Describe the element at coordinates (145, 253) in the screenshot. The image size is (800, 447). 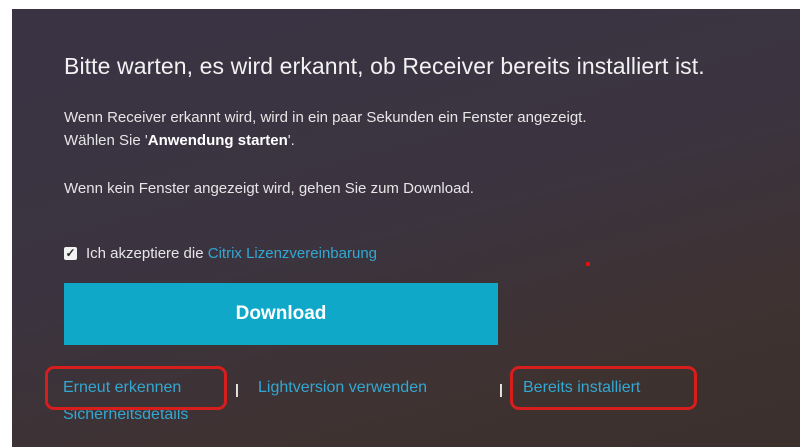
I see `license-label: Ich akzeptiere die` at that location.